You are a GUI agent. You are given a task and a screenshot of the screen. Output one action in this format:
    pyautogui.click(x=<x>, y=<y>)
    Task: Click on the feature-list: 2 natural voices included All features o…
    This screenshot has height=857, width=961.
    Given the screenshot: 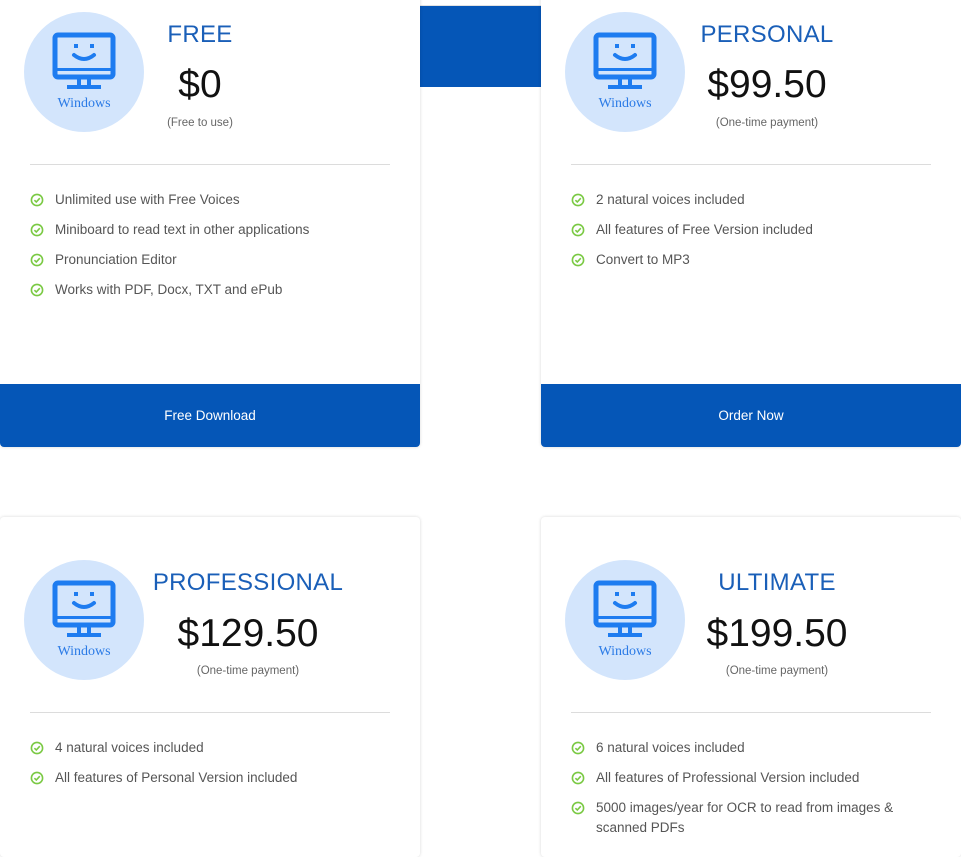 What is the action you would take?
    pyautogui.click(x=756, y=235)
    